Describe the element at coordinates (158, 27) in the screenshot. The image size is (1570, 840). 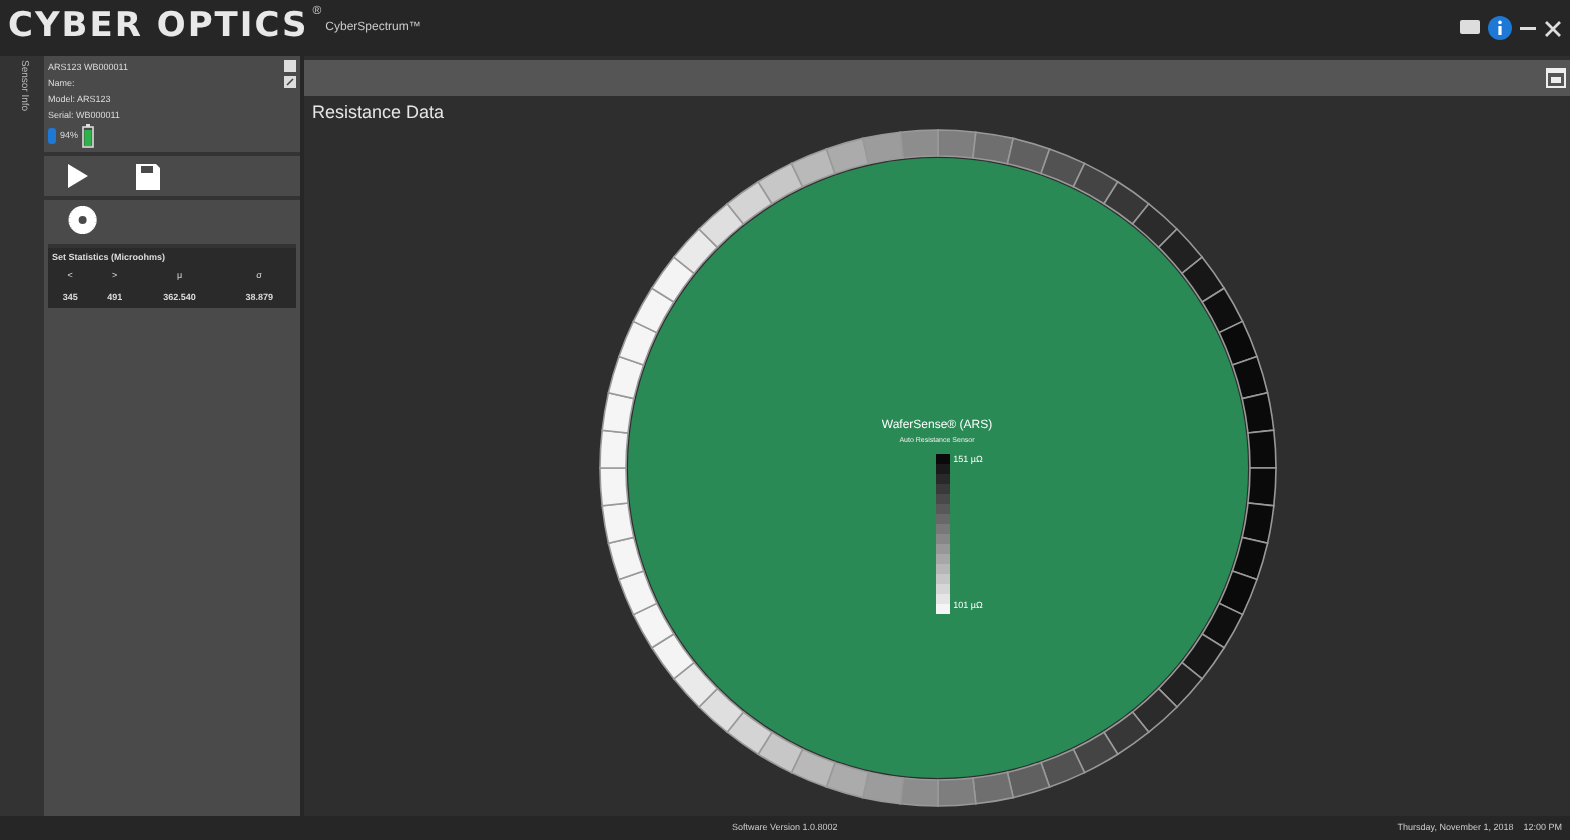
I see `brand-logo: CYBER OPTICS` at that location.